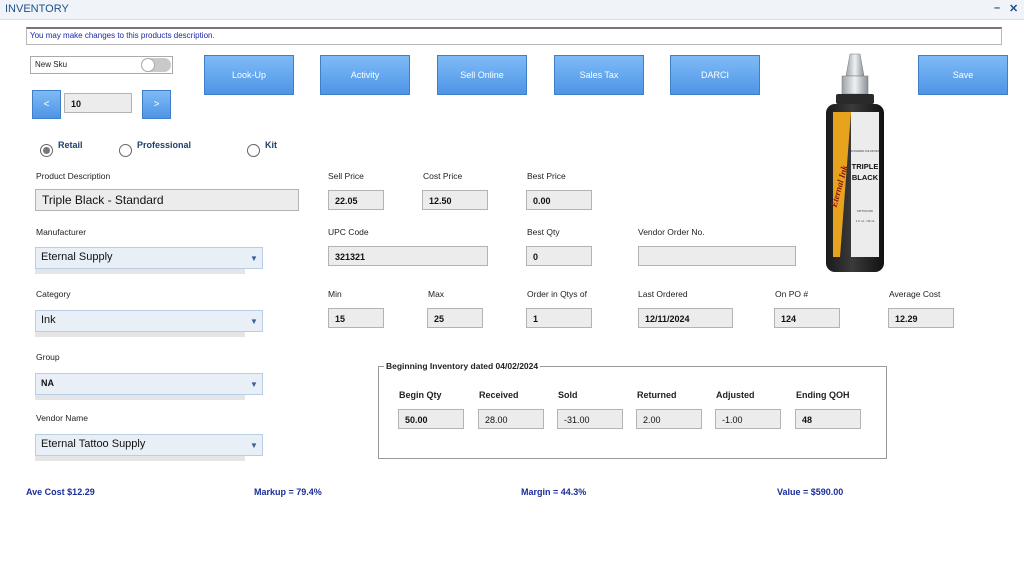 The width and height of the screenshot is (1024, 581). Describe the element at coordinates (462, 366) in the screenshot. I see `beginning-inventory-title: Beginning Inventory dated 04/02/2024` at that location.